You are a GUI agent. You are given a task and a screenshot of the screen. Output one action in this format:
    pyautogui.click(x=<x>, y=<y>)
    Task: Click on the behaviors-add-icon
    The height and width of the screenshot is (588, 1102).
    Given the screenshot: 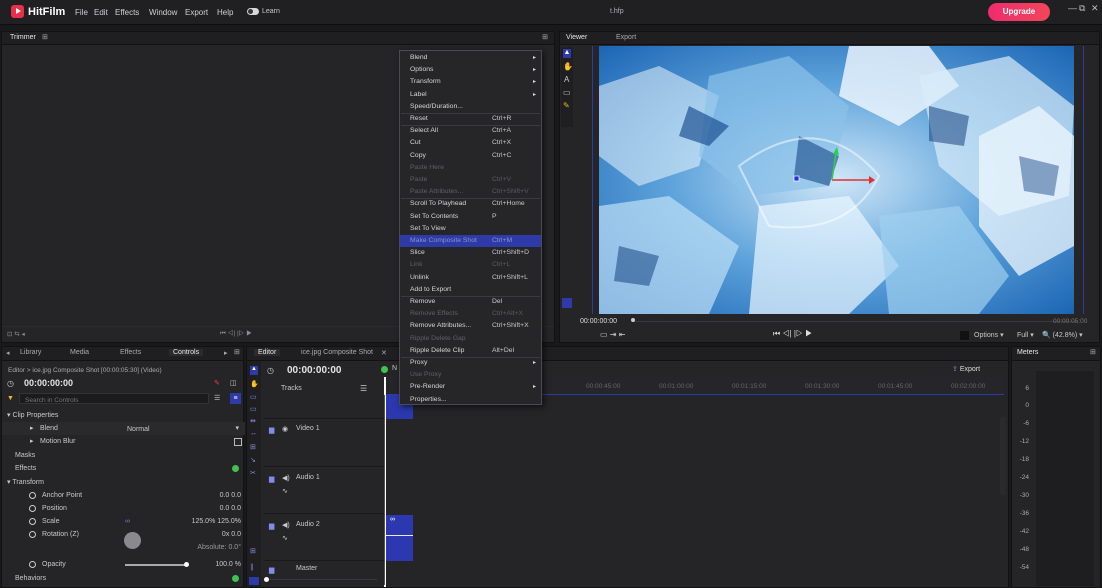 What is the action you would take?
    pyautogui.click(x=235, y=578)
    